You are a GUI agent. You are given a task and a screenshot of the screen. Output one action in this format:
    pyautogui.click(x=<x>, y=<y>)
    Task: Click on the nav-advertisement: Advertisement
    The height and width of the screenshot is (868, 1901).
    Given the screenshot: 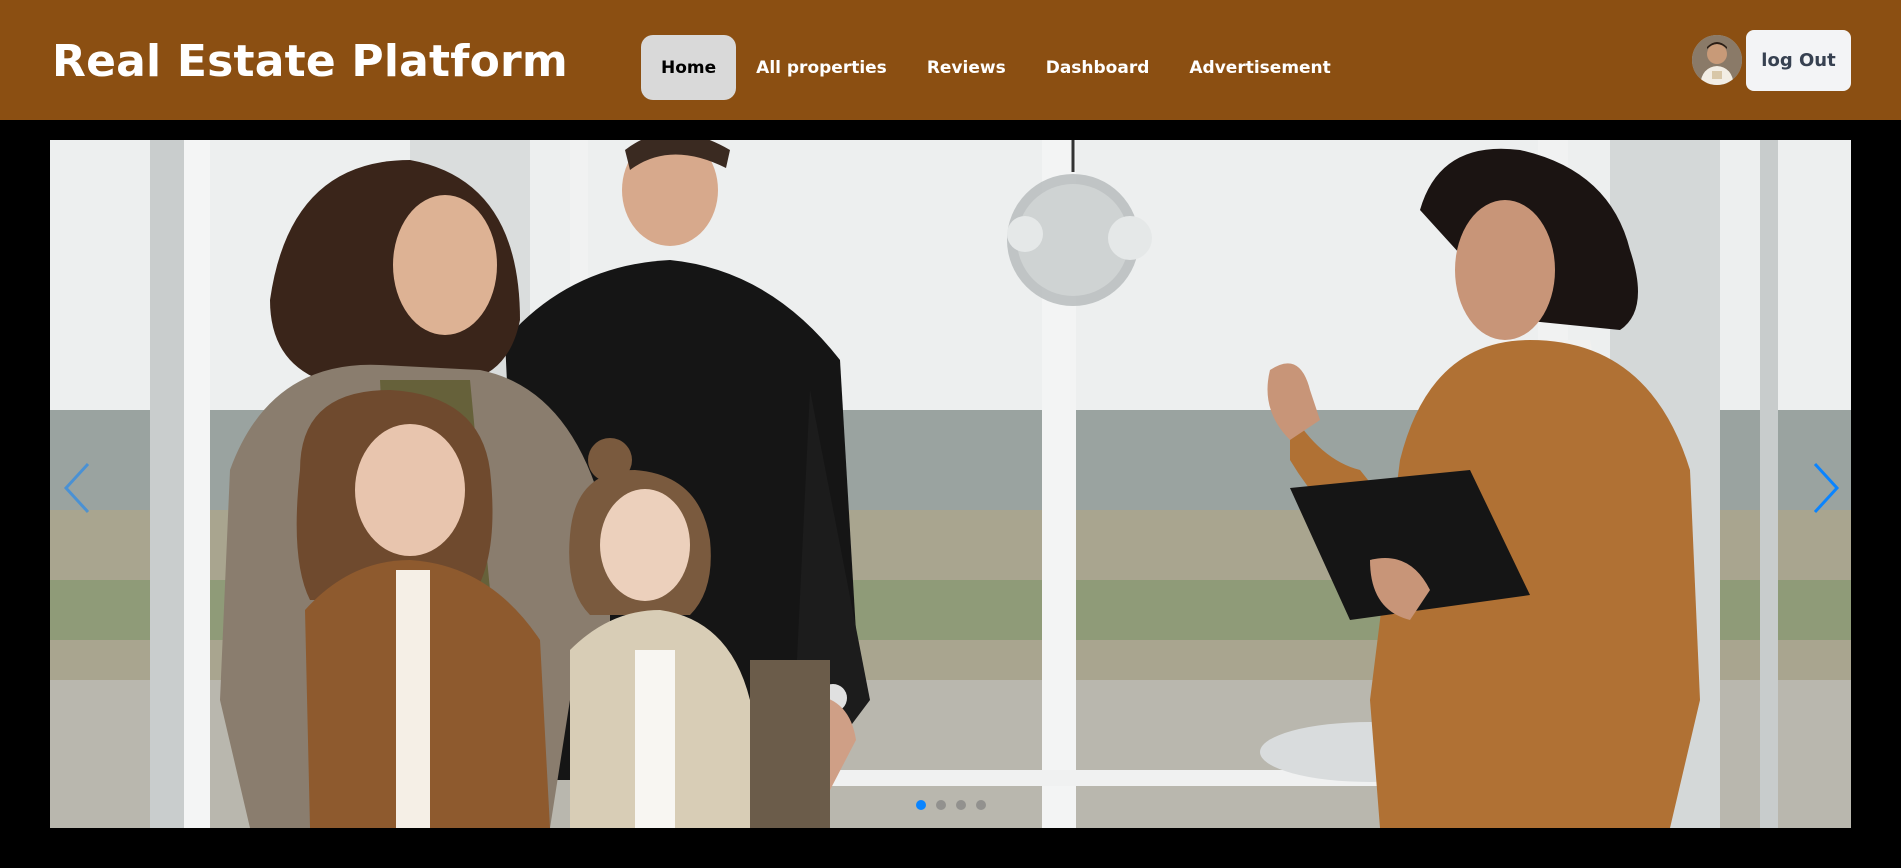 What is the action you would take?
    pyautogui.click(x=1259, y=67)
    